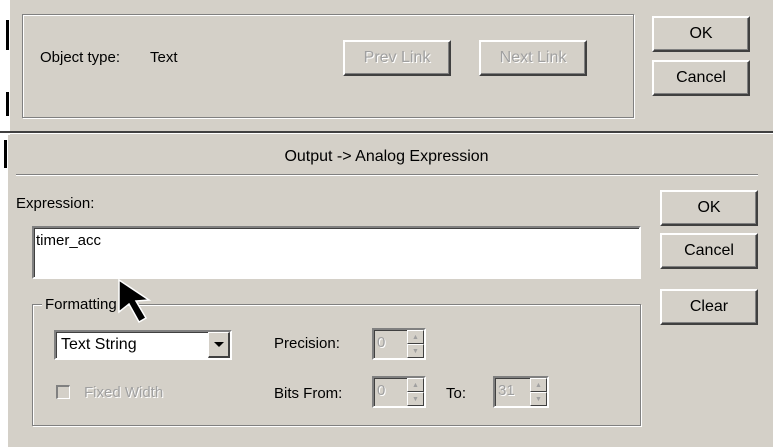 The image size is (773, 447). Describe the element at coordinates (701, 78) in the screenshot. I see `top-cancel-button: Cancel` at that location.